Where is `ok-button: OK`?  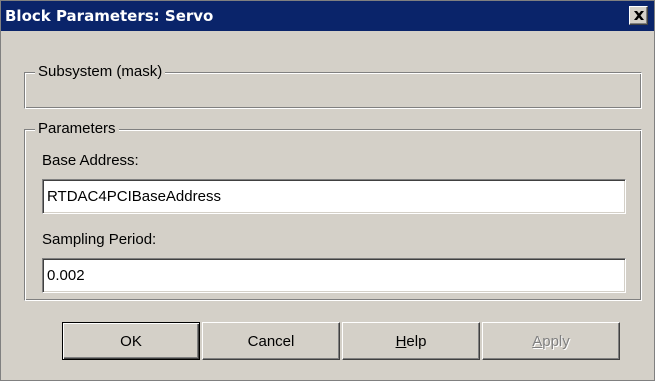 ok-button: OK is located at coordinates (131, 341).